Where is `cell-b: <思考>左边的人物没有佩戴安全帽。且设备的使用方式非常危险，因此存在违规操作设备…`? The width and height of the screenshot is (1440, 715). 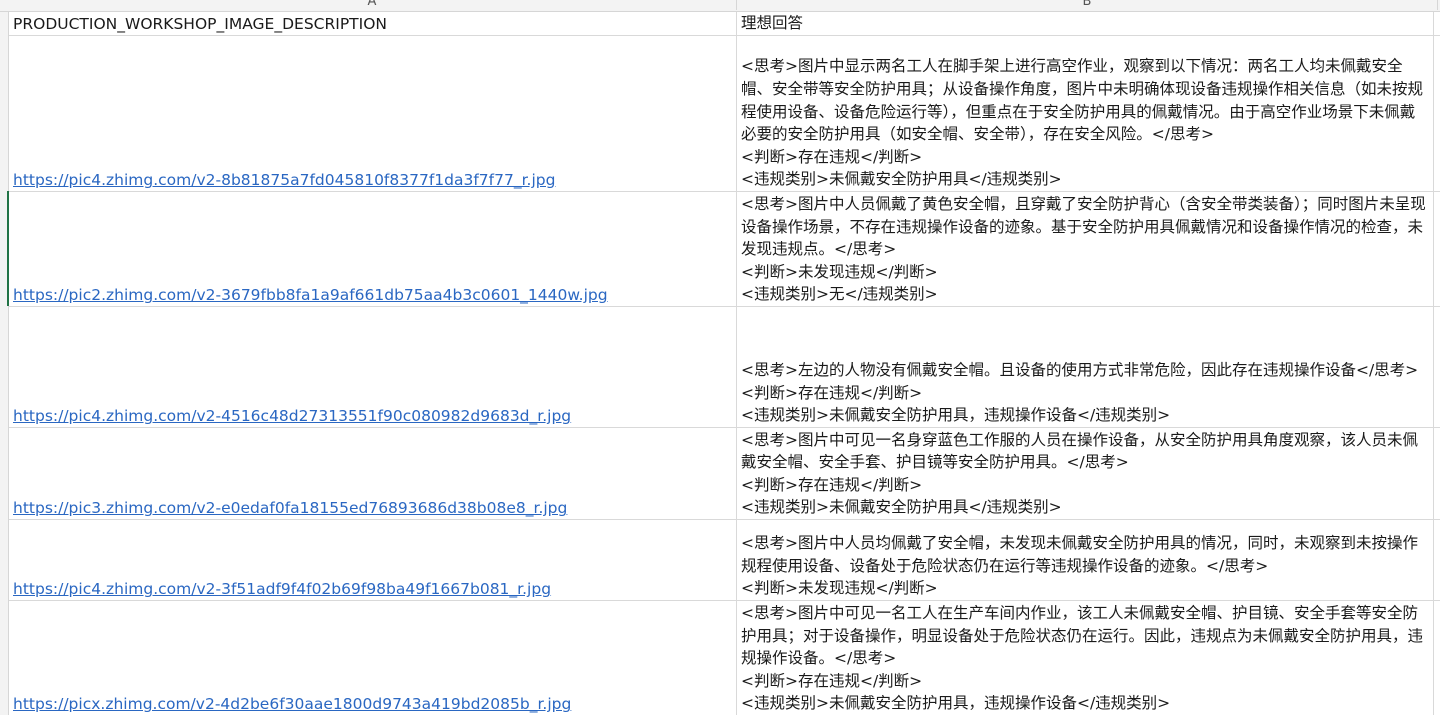 cell-b: <思考>左边的人物没有佩戴安全帽。且设备的使用方式非常危险，因此存在违规操作设备… is located at coordinates (1085, 367).